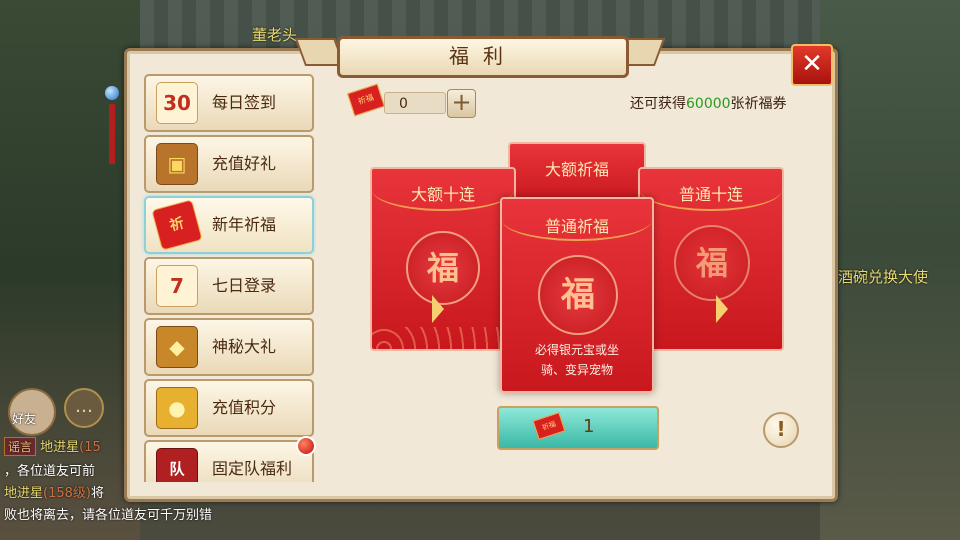 The image size is (960, 540). What do you see at coordinates (576, 370) in the screenshot?
I see `envelope-description-line: 骑、变异宠物` at bounding box center [576, 370].